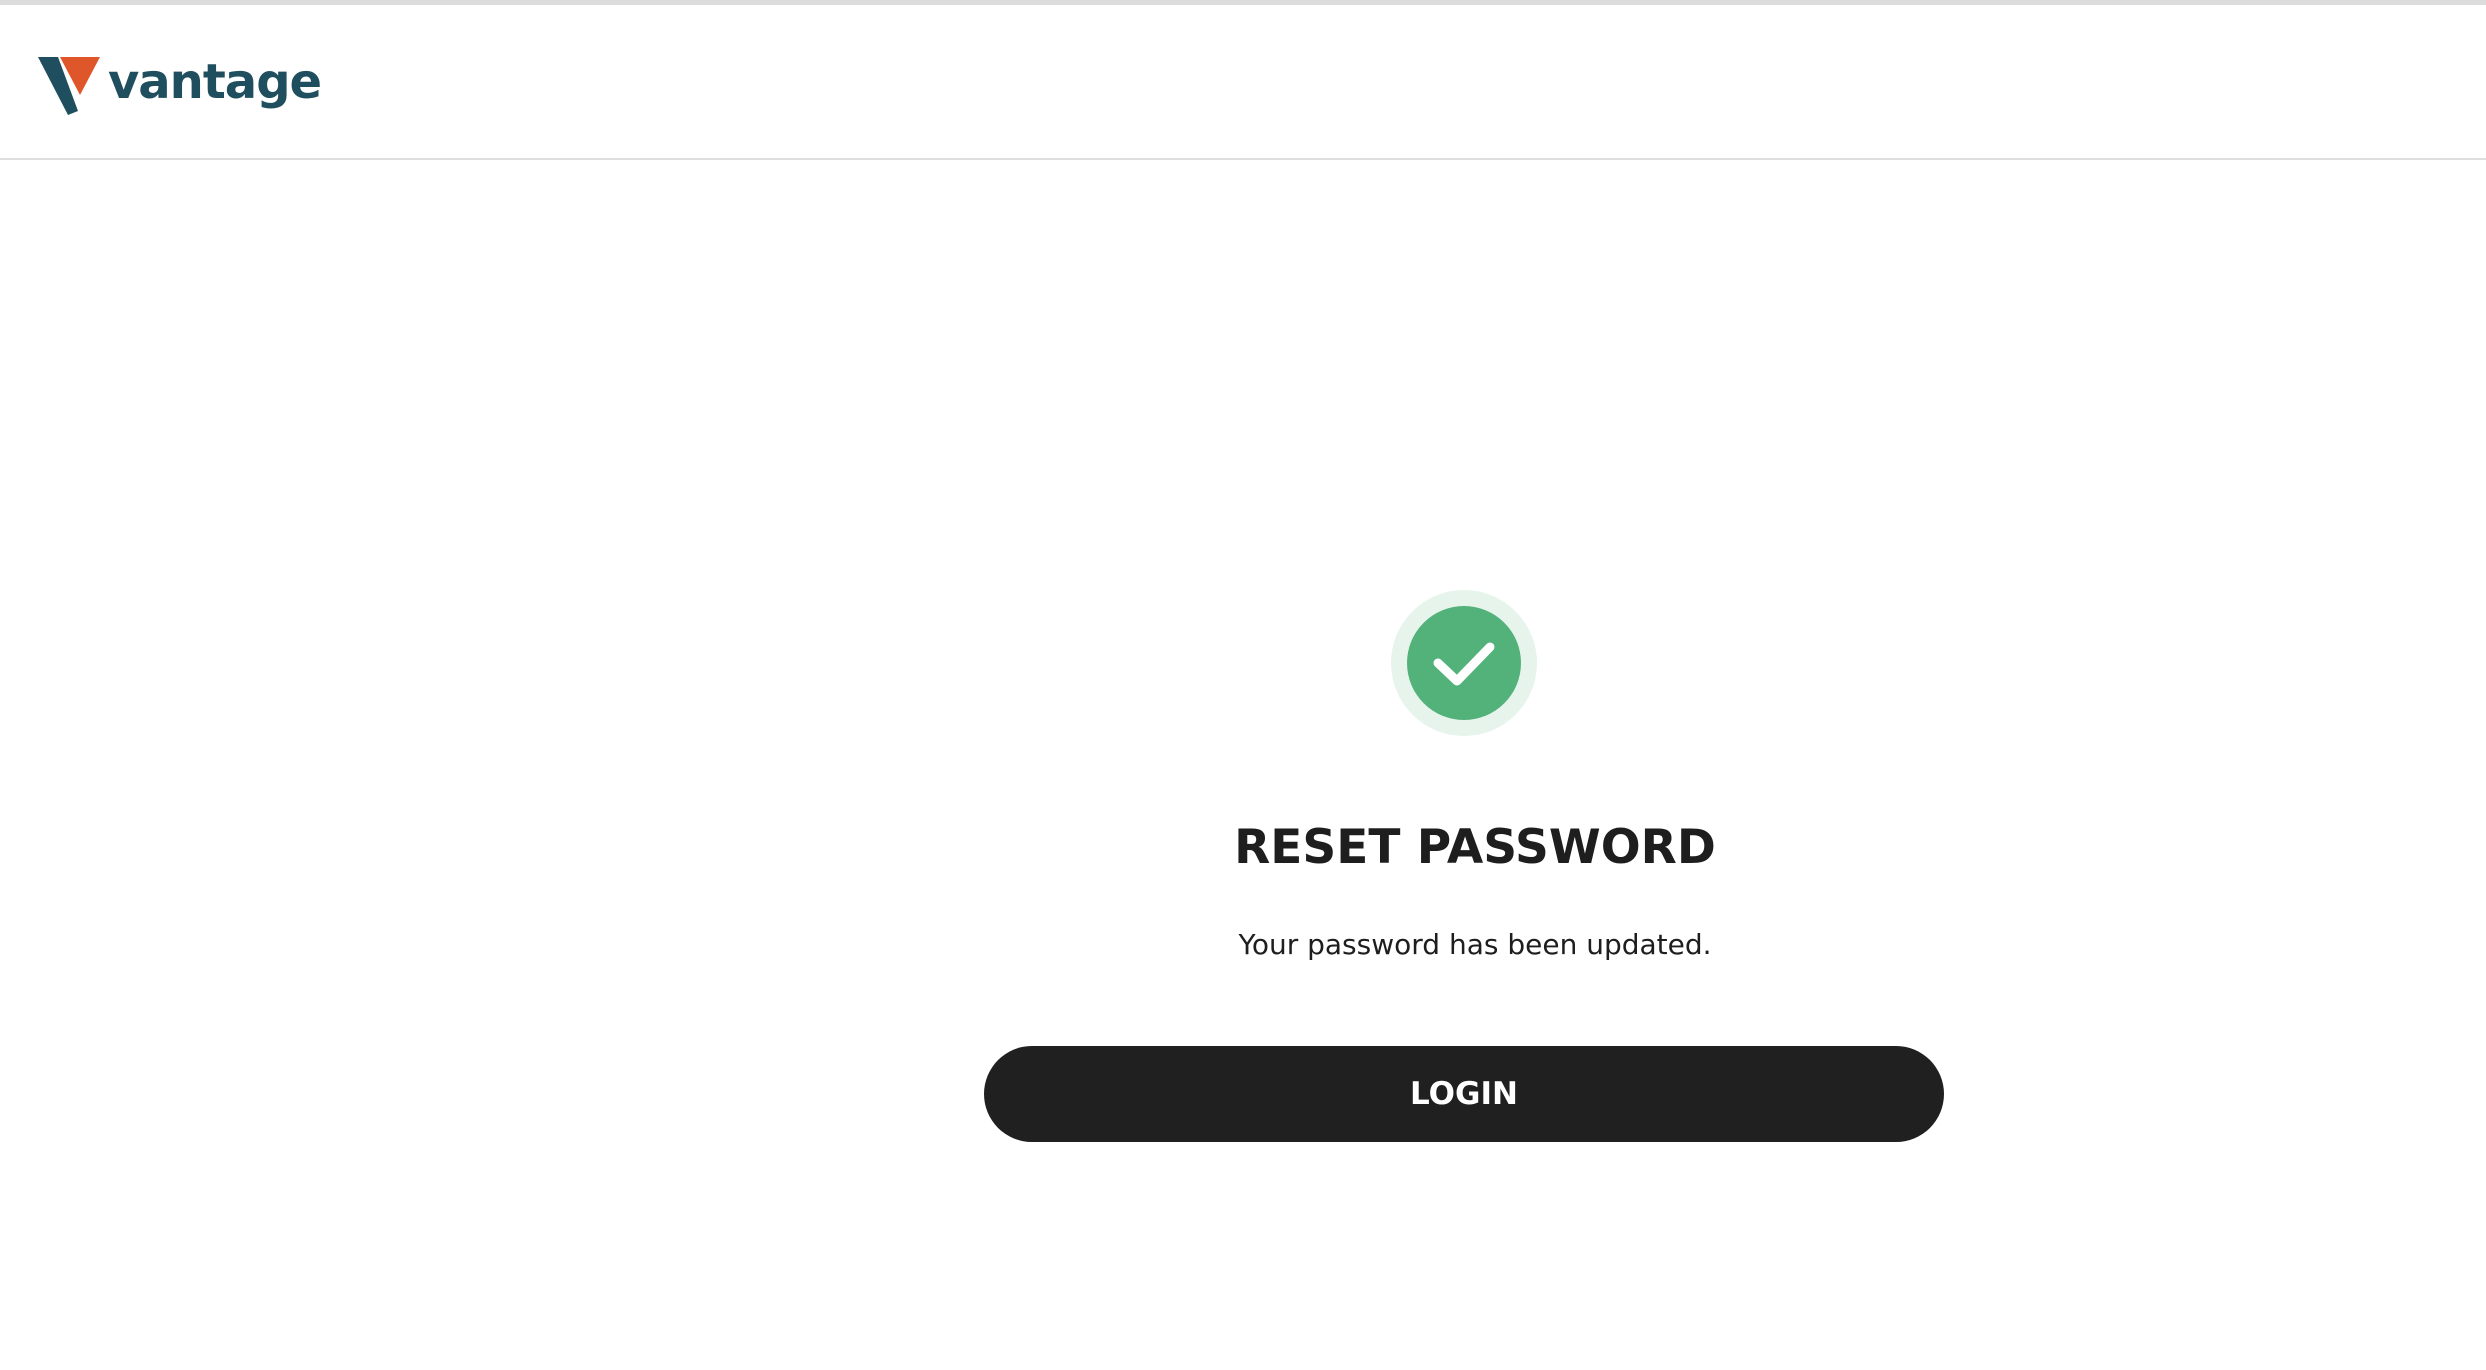  Describe the element at coordinates (1475, 944) in the screenshot. I see `status-message: Your password has been updated.` at that location.